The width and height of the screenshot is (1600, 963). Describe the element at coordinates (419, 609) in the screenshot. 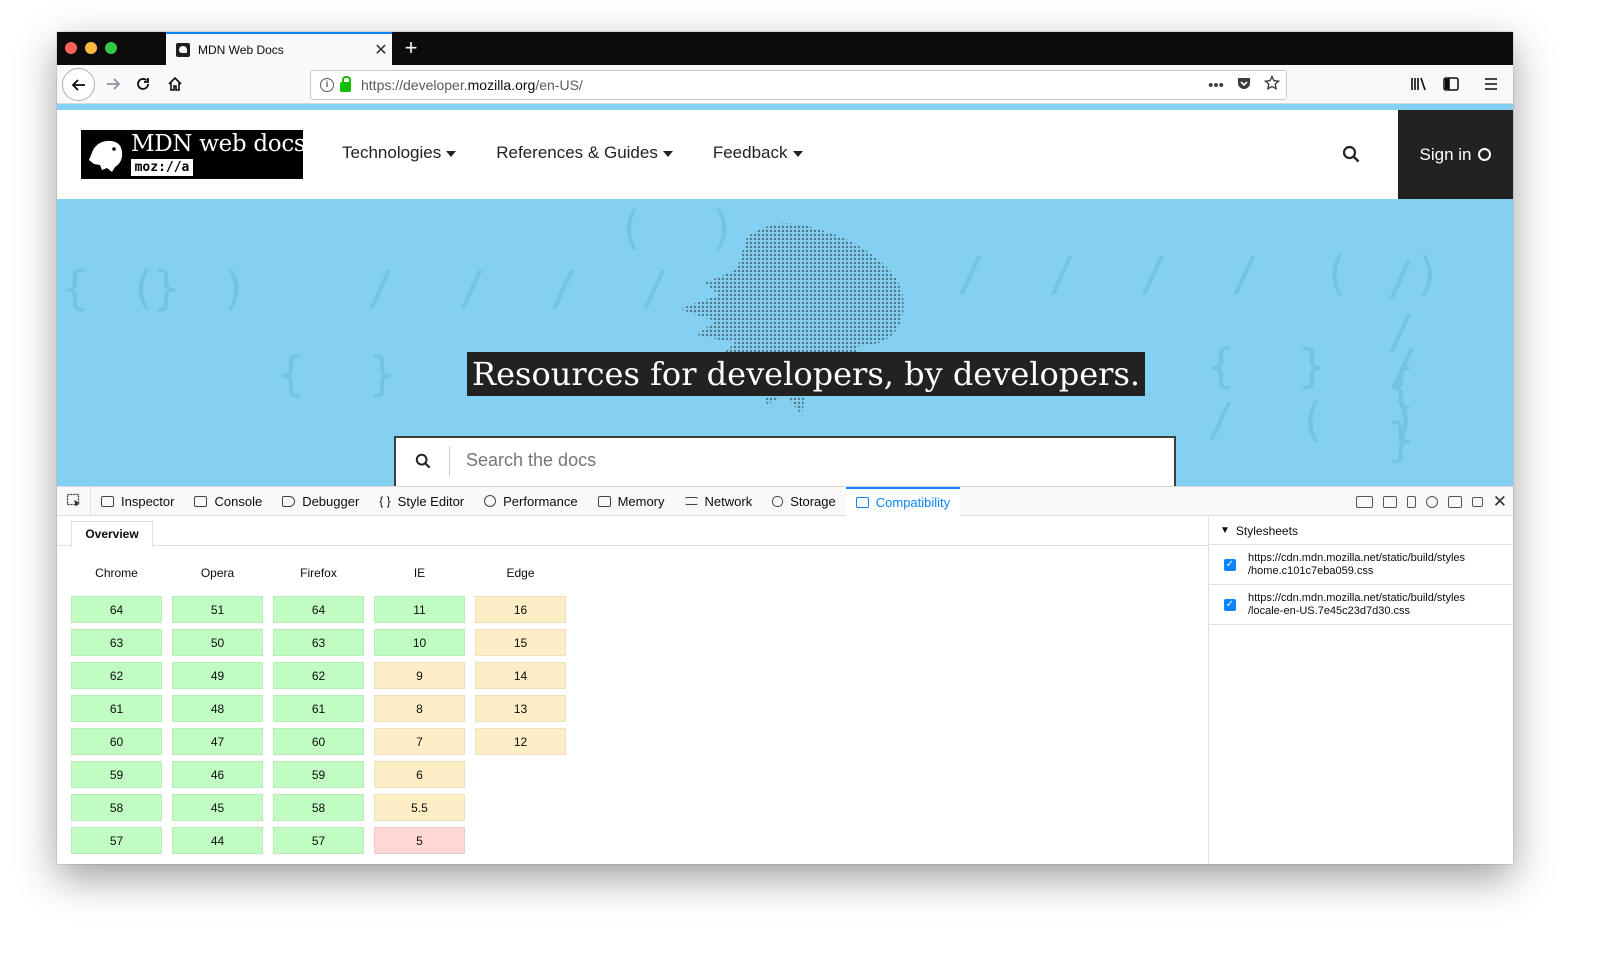

I see `version-cell: 11` at that location.